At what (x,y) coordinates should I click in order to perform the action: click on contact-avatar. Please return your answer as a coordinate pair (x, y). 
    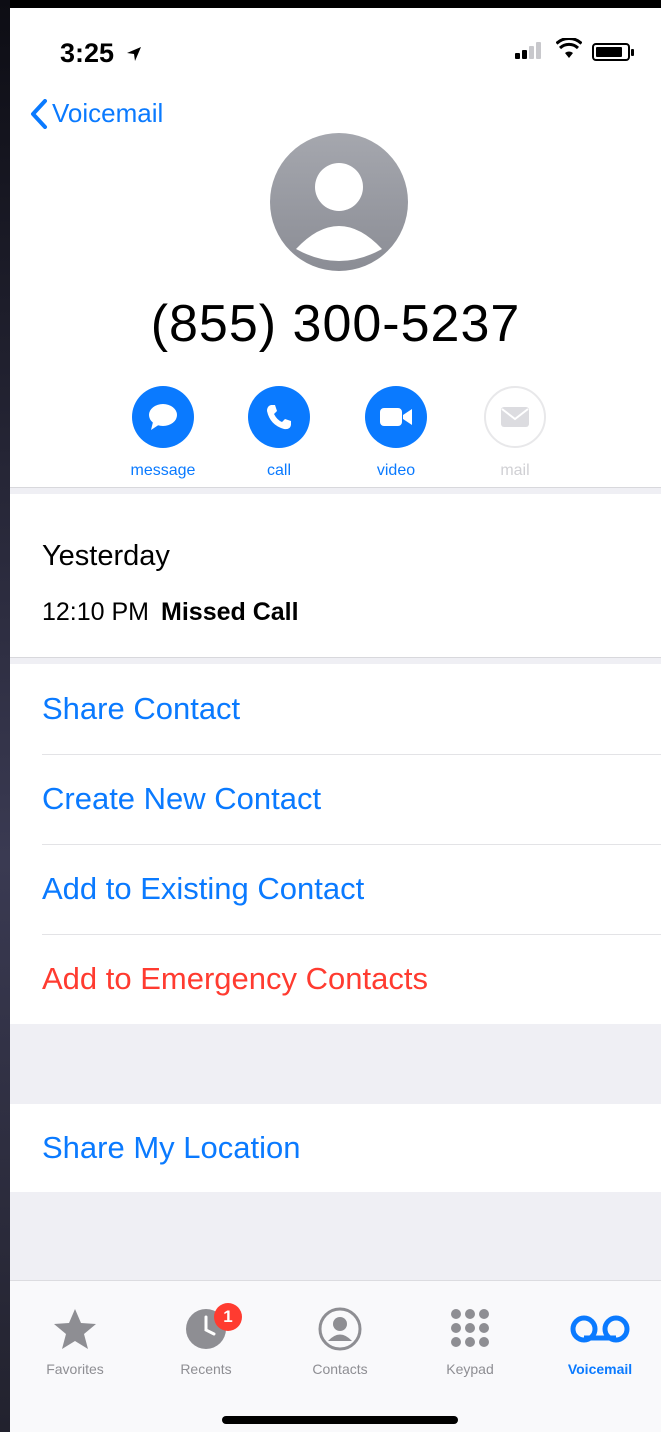
    Looking at the image, I should click on (339, 202).